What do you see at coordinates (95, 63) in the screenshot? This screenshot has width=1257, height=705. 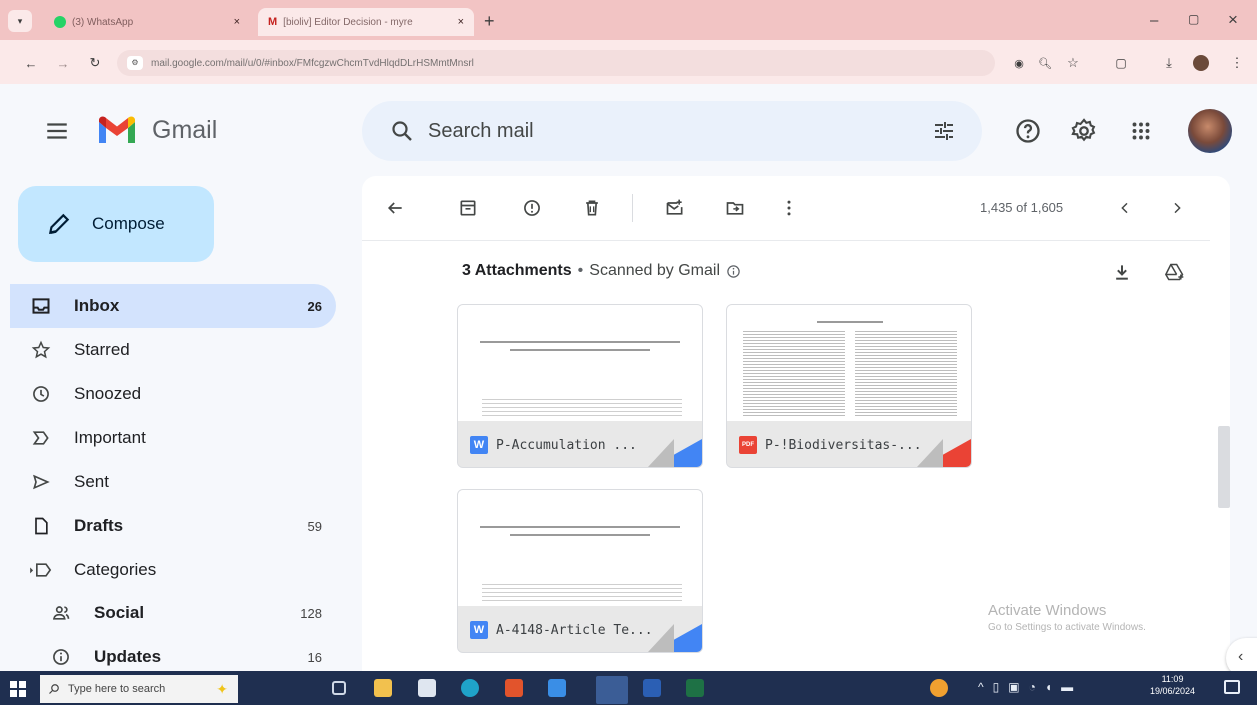 I see `reload-icon: ↻` at bounding box center [95, 63].